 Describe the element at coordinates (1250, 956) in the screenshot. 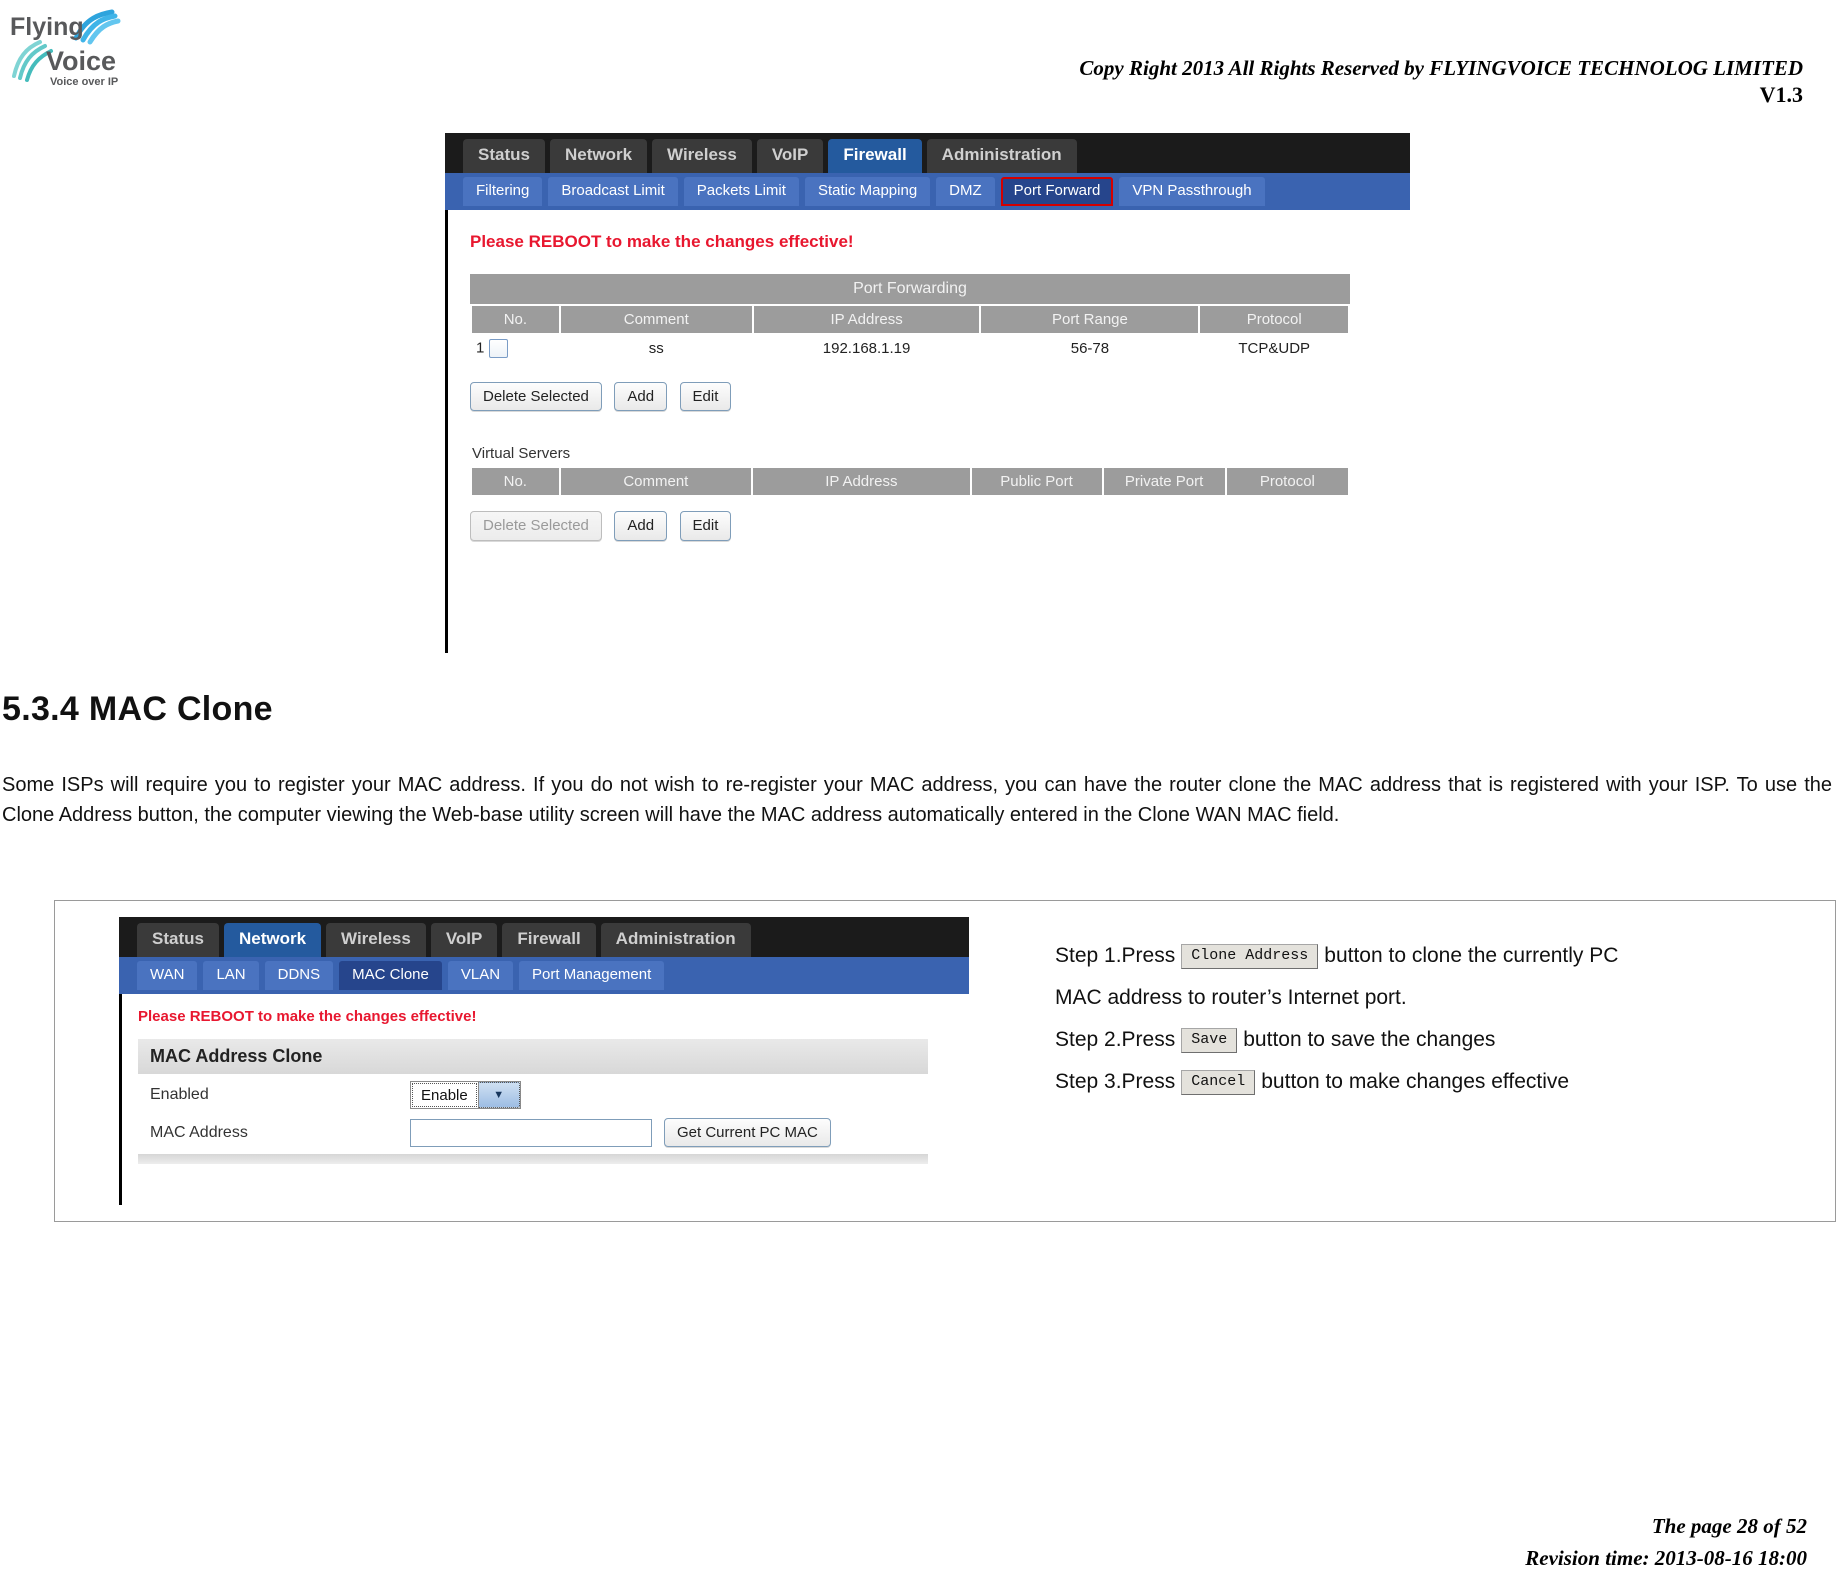

I see `clone-address-button: Clone Address` at that location.